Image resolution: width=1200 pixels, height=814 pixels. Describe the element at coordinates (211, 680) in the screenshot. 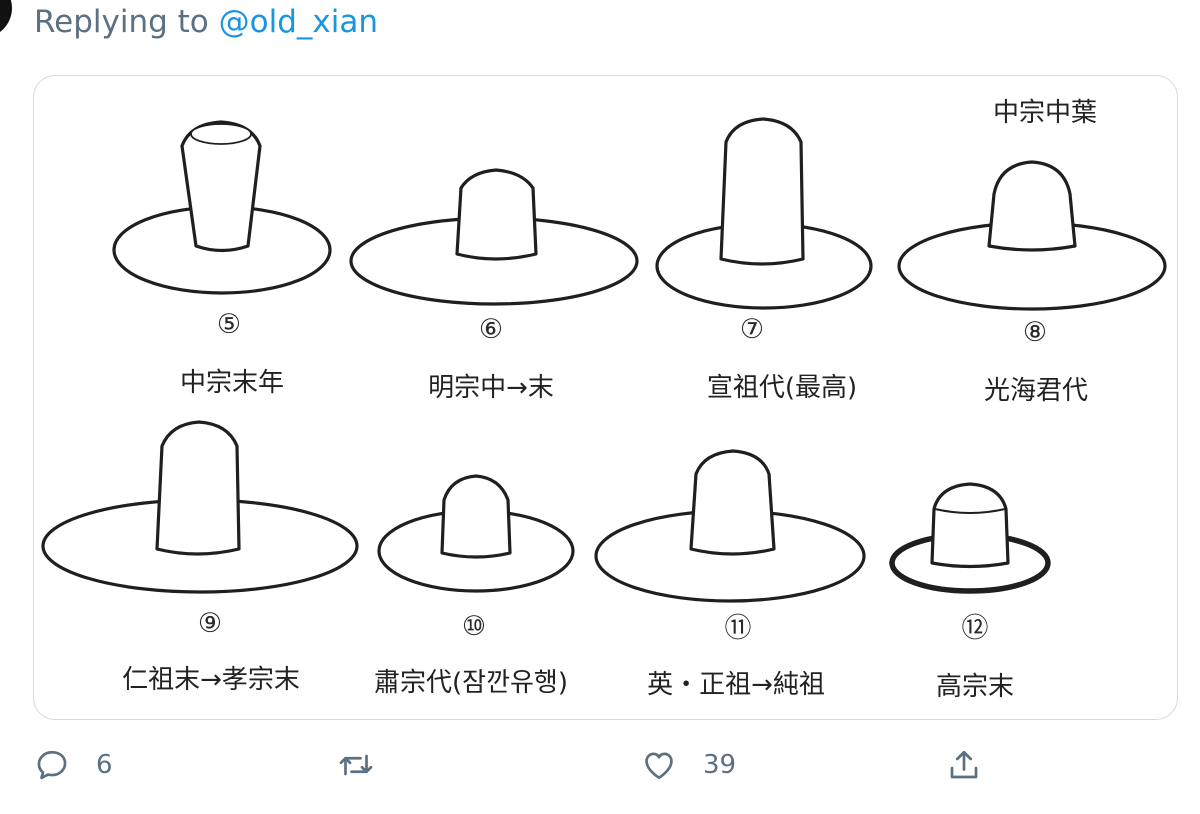

I see `hat-label-9: 仁祖末→孝宗末` at that location.